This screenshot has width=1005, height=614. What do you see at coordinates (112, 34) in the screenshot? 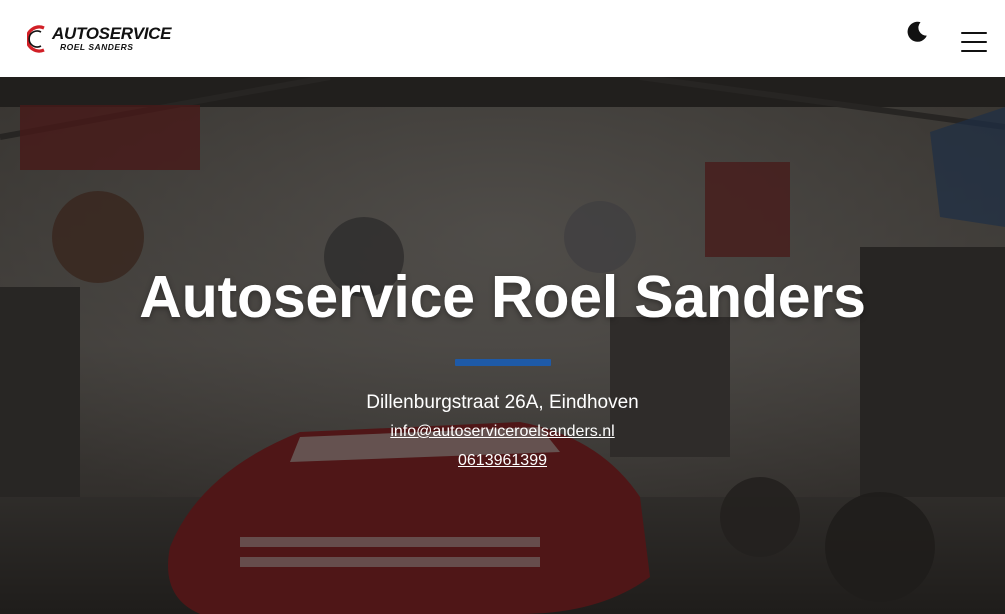
I see `logo-title: AUTOSERVICE` at bounding box center [112, 34].